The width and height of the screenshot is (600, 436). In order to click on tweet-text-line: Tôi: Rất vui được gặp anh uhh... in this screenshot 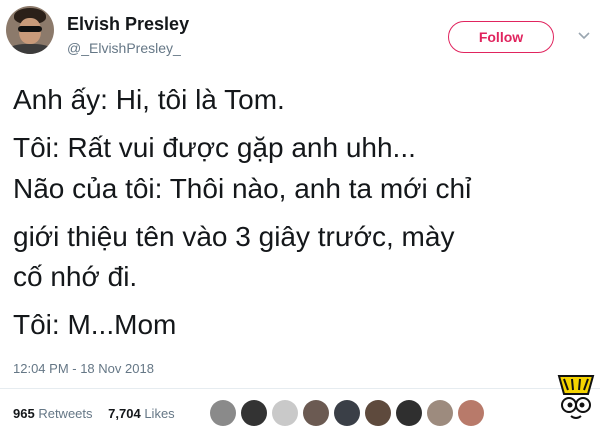, I will do `click(214, 147)`.